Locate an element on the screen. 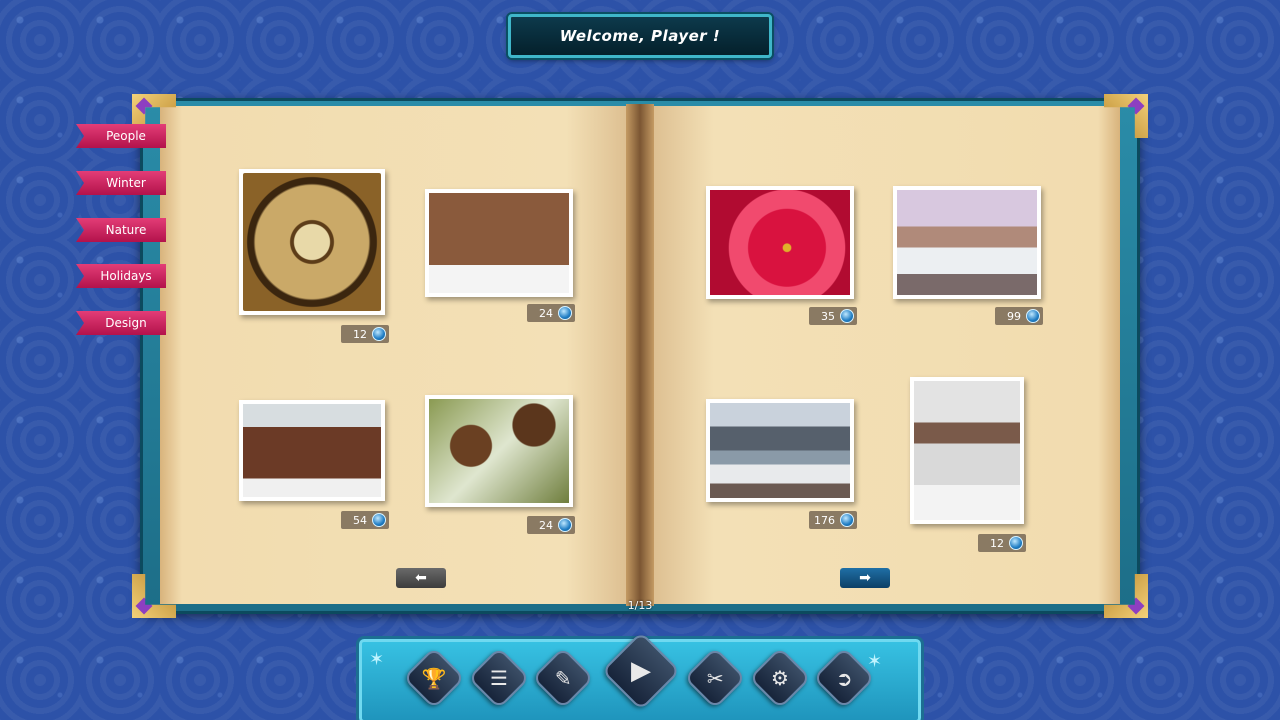 This screenshot has width=1280, height=720. menu-list-icon: ☰ is located at coordinates (499, 678).